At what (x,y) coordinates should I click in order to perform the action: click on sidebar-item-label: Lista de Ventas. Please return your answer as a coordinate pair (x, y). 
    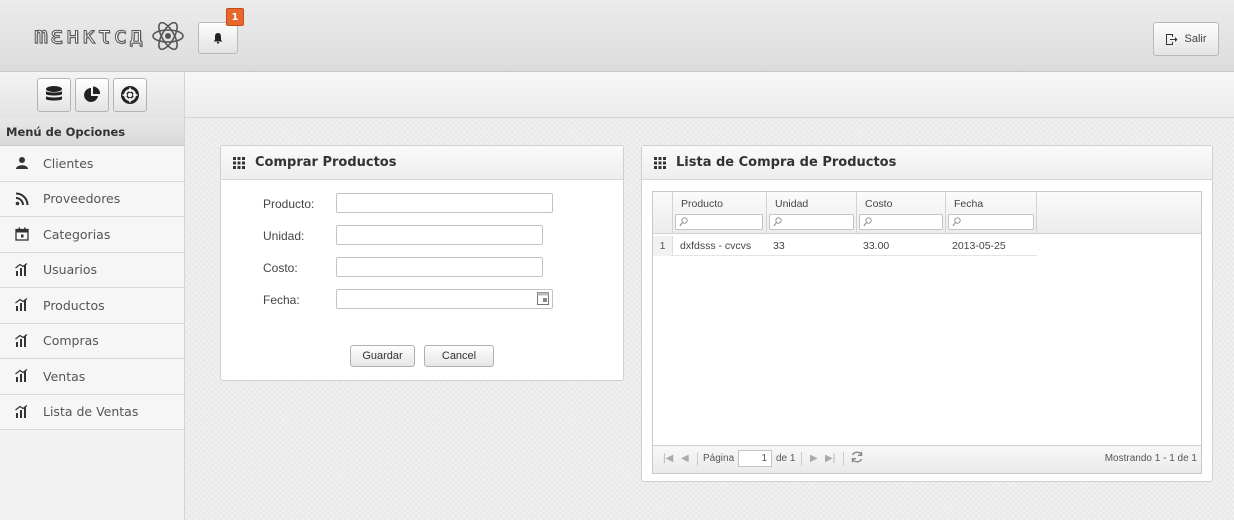
    Looking at the image, I should click on (91, 412).